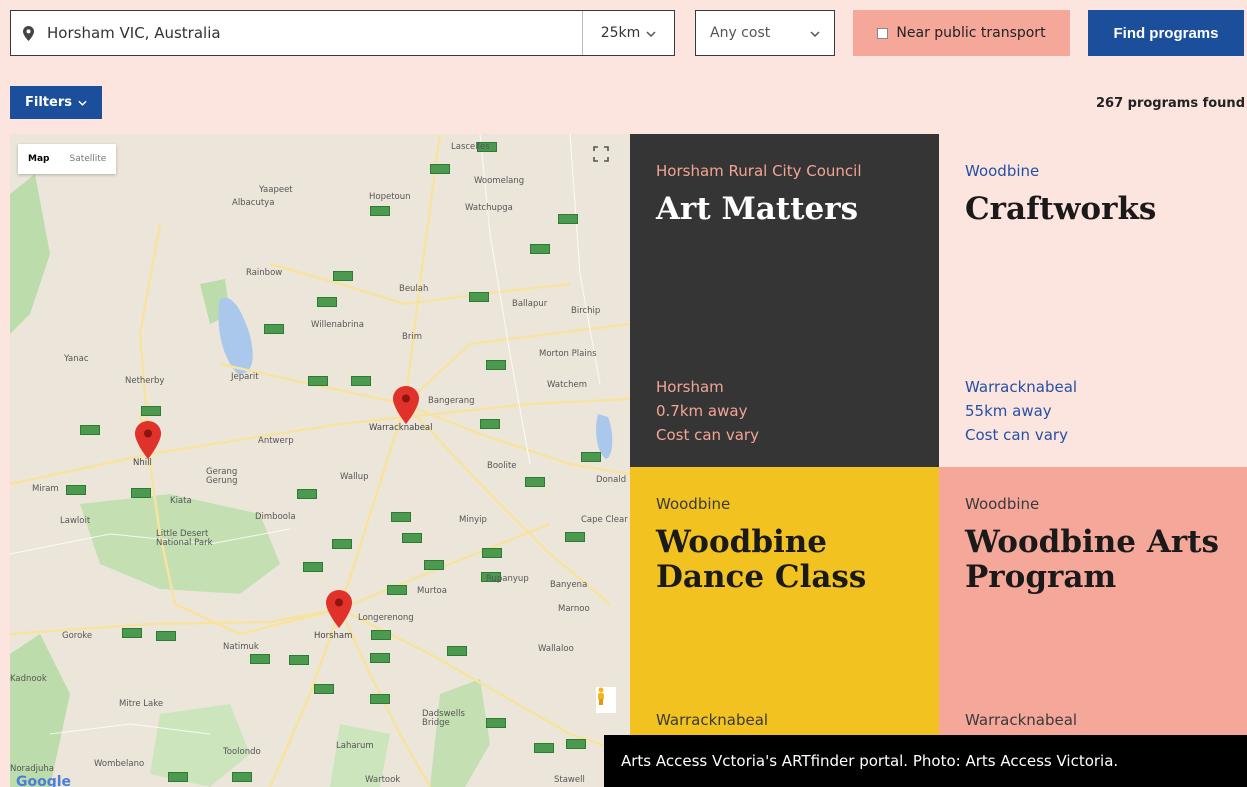  Describe the element at coordinates (586, 311) in the screenshot. I see `town-label: Birchip` at that location.